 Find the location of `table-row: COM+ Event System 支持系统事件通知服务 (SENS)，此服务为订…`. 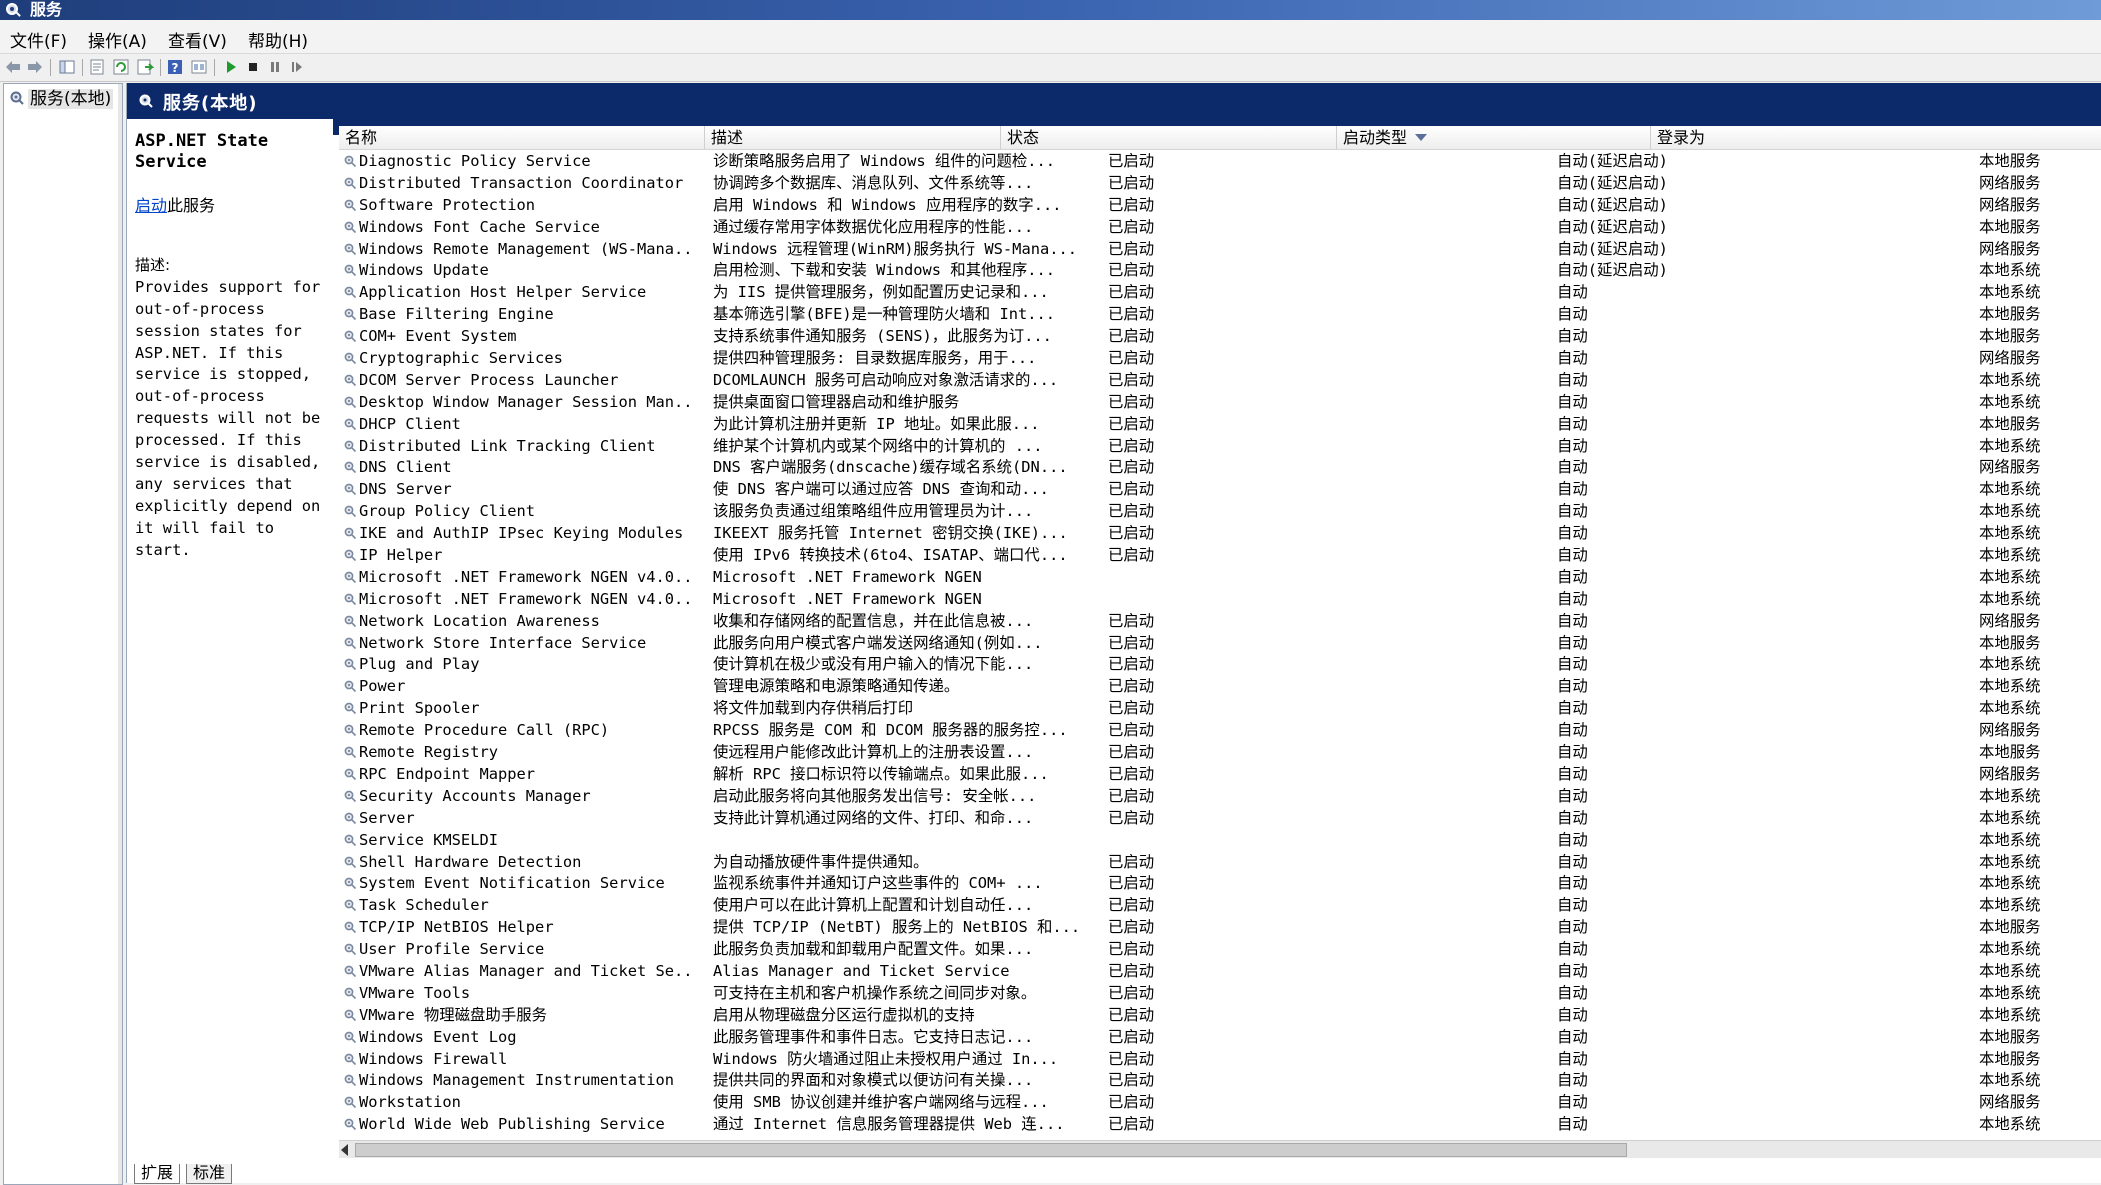

table-row: COM+ Event System 支持系统事件通知服务 (SENS)，此服务为订… is located at coordinates (1220, 337).